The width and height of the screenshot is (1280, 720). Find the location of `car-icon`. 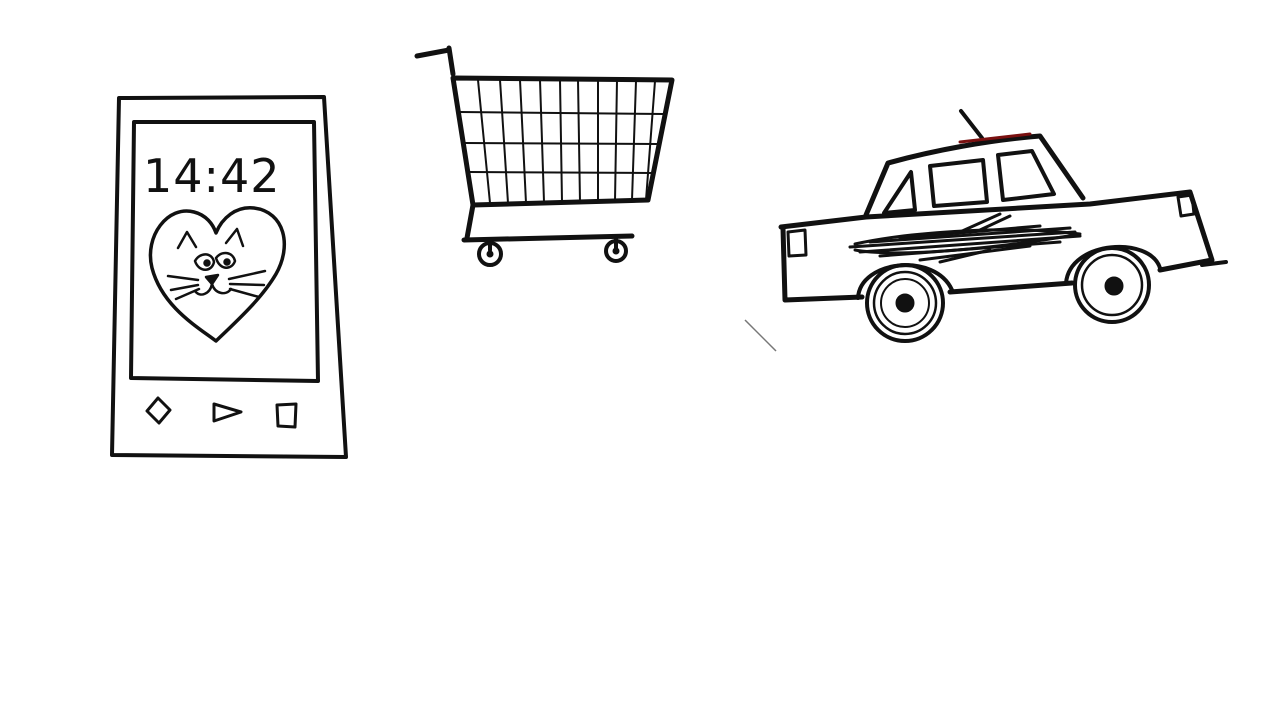

car-icon is located at coordinates (1003, 226).